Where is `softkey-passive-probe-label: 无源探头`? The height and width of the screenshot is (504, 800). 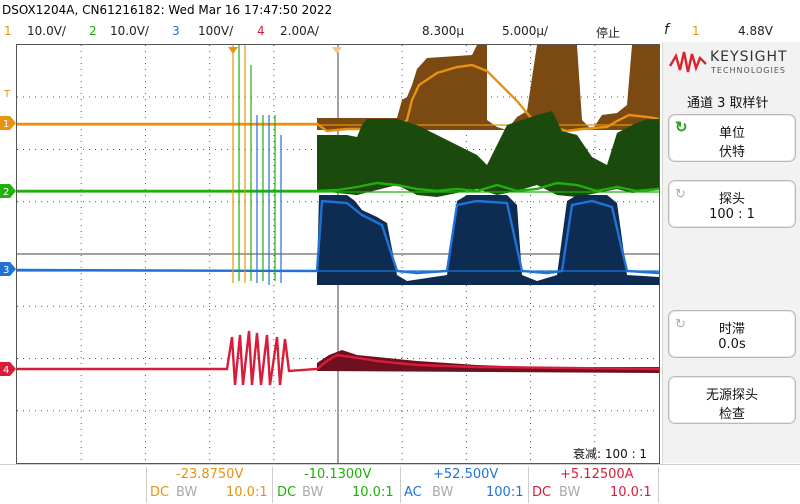 softkey-passive-probe-label: 无源探头 is located at coordinates (731, 395).